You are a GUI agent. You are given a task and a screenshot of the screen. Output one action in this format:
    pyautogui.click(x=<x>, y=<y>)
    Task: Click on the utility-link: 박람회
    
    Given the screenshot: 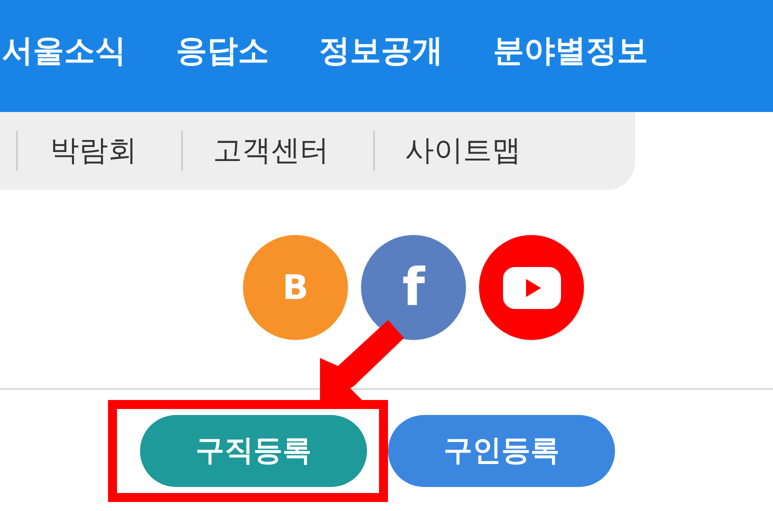 What is the action you would take?
    pyautogui.click(x=93, y=151)
    